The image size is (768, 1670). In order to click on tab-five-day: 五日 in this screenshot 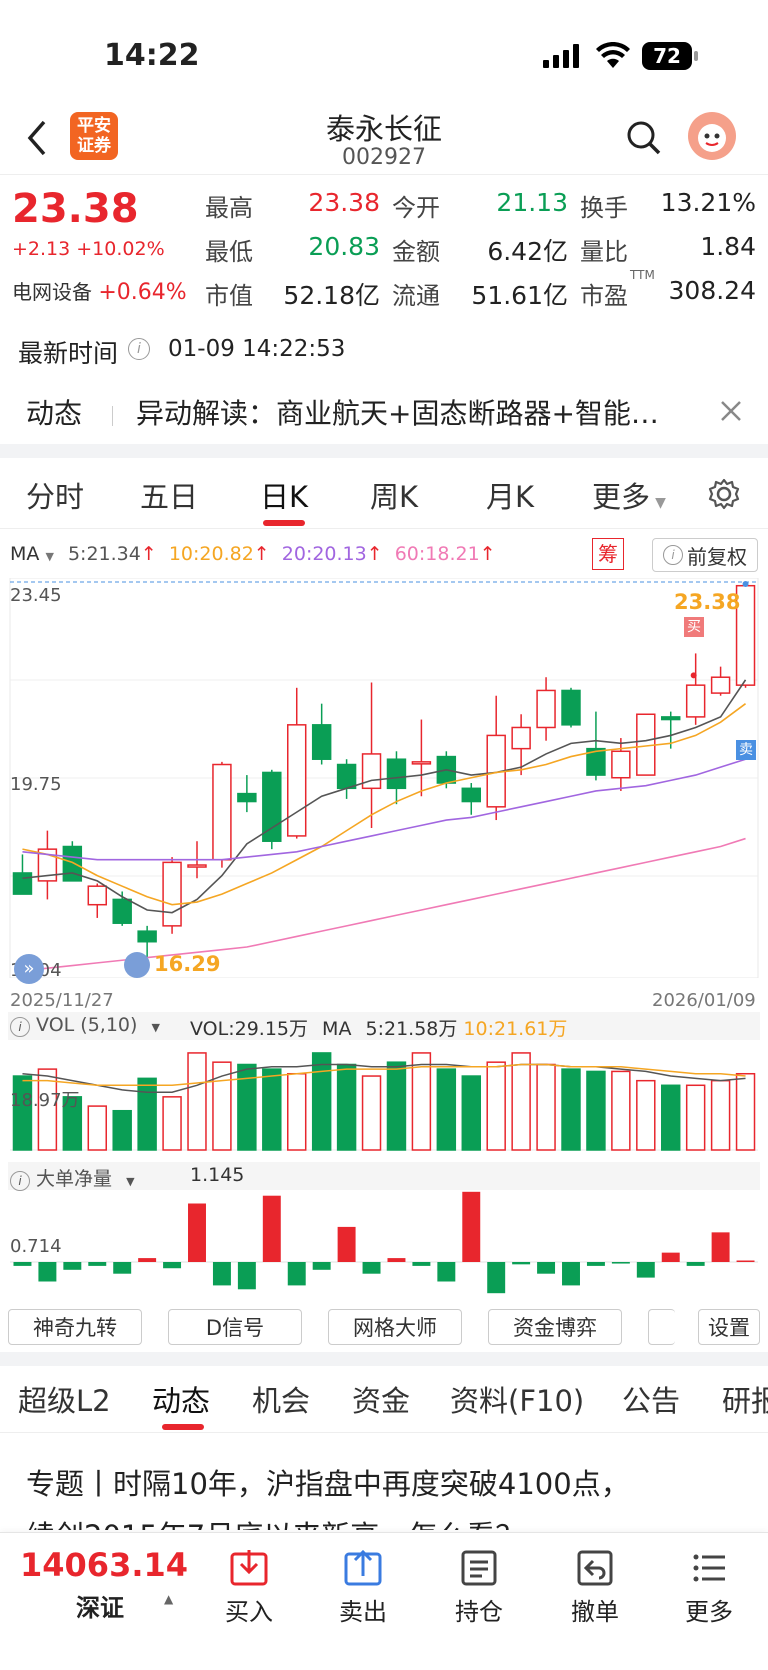, I will do `click(169, 495)`.